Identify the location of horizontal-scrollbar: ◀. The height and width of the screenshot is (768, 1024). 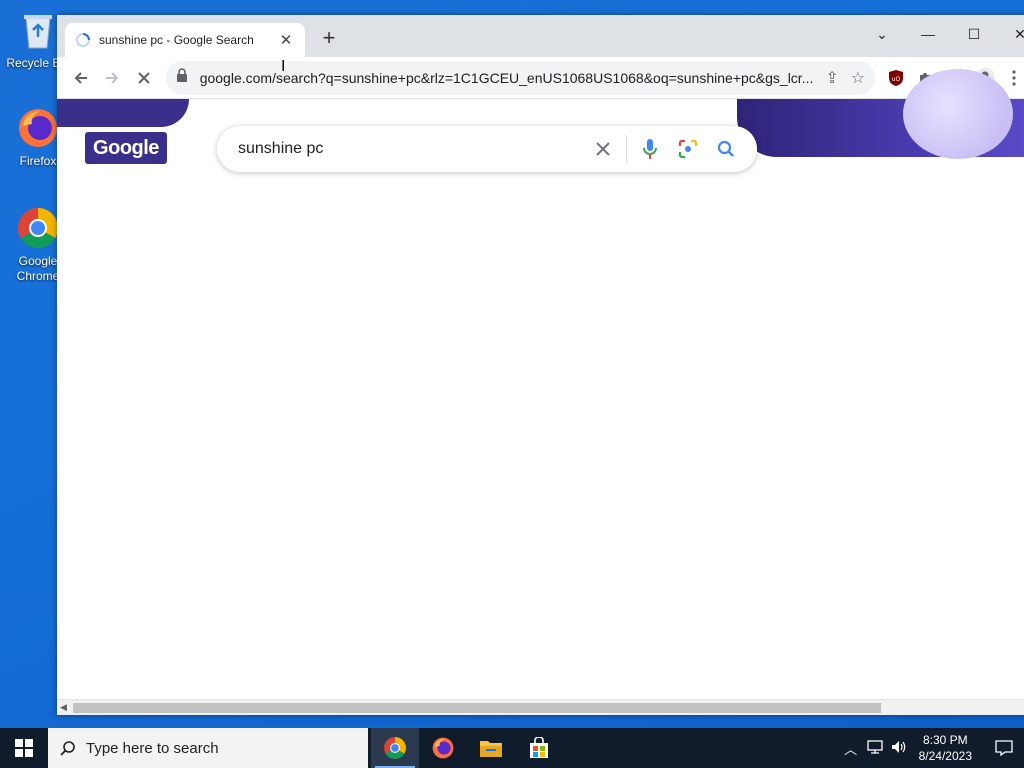
(540, 707).